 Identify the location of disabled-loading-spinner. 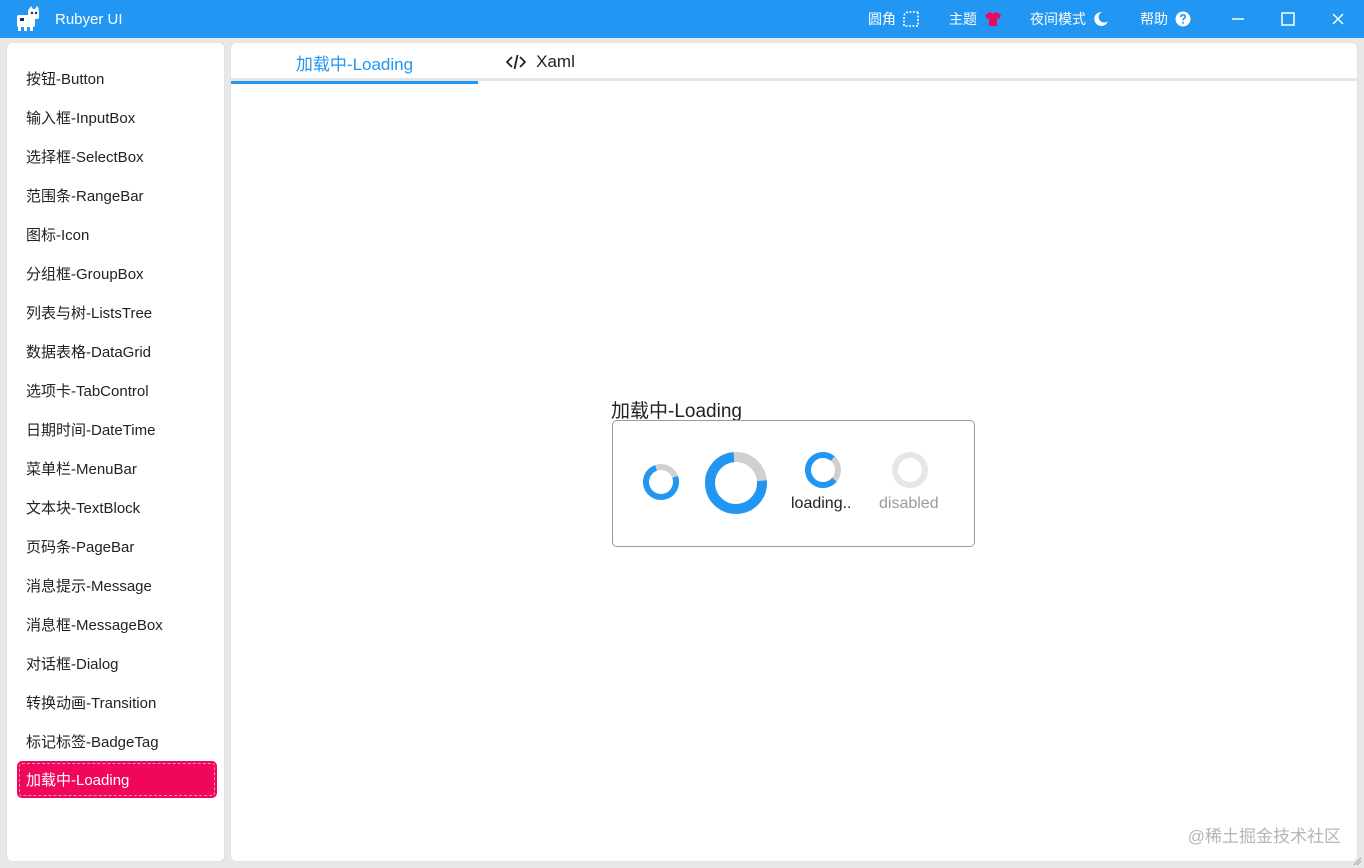
(910, 470).